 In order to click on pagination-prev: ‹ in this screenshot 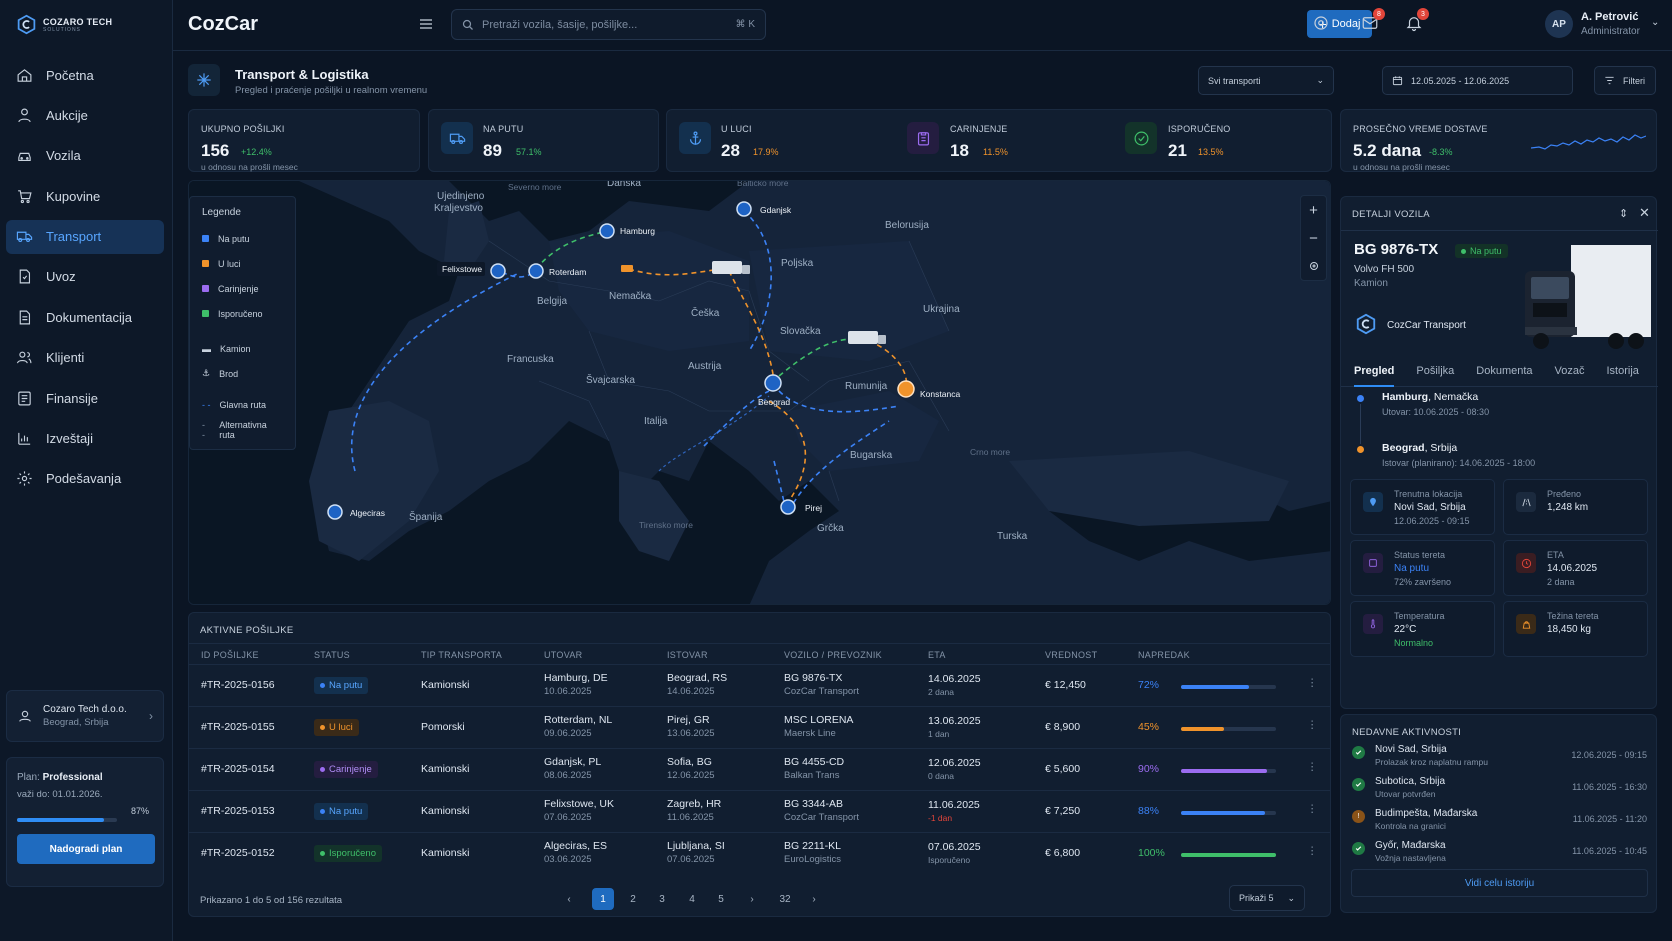, I will do `click(569, 899)`.